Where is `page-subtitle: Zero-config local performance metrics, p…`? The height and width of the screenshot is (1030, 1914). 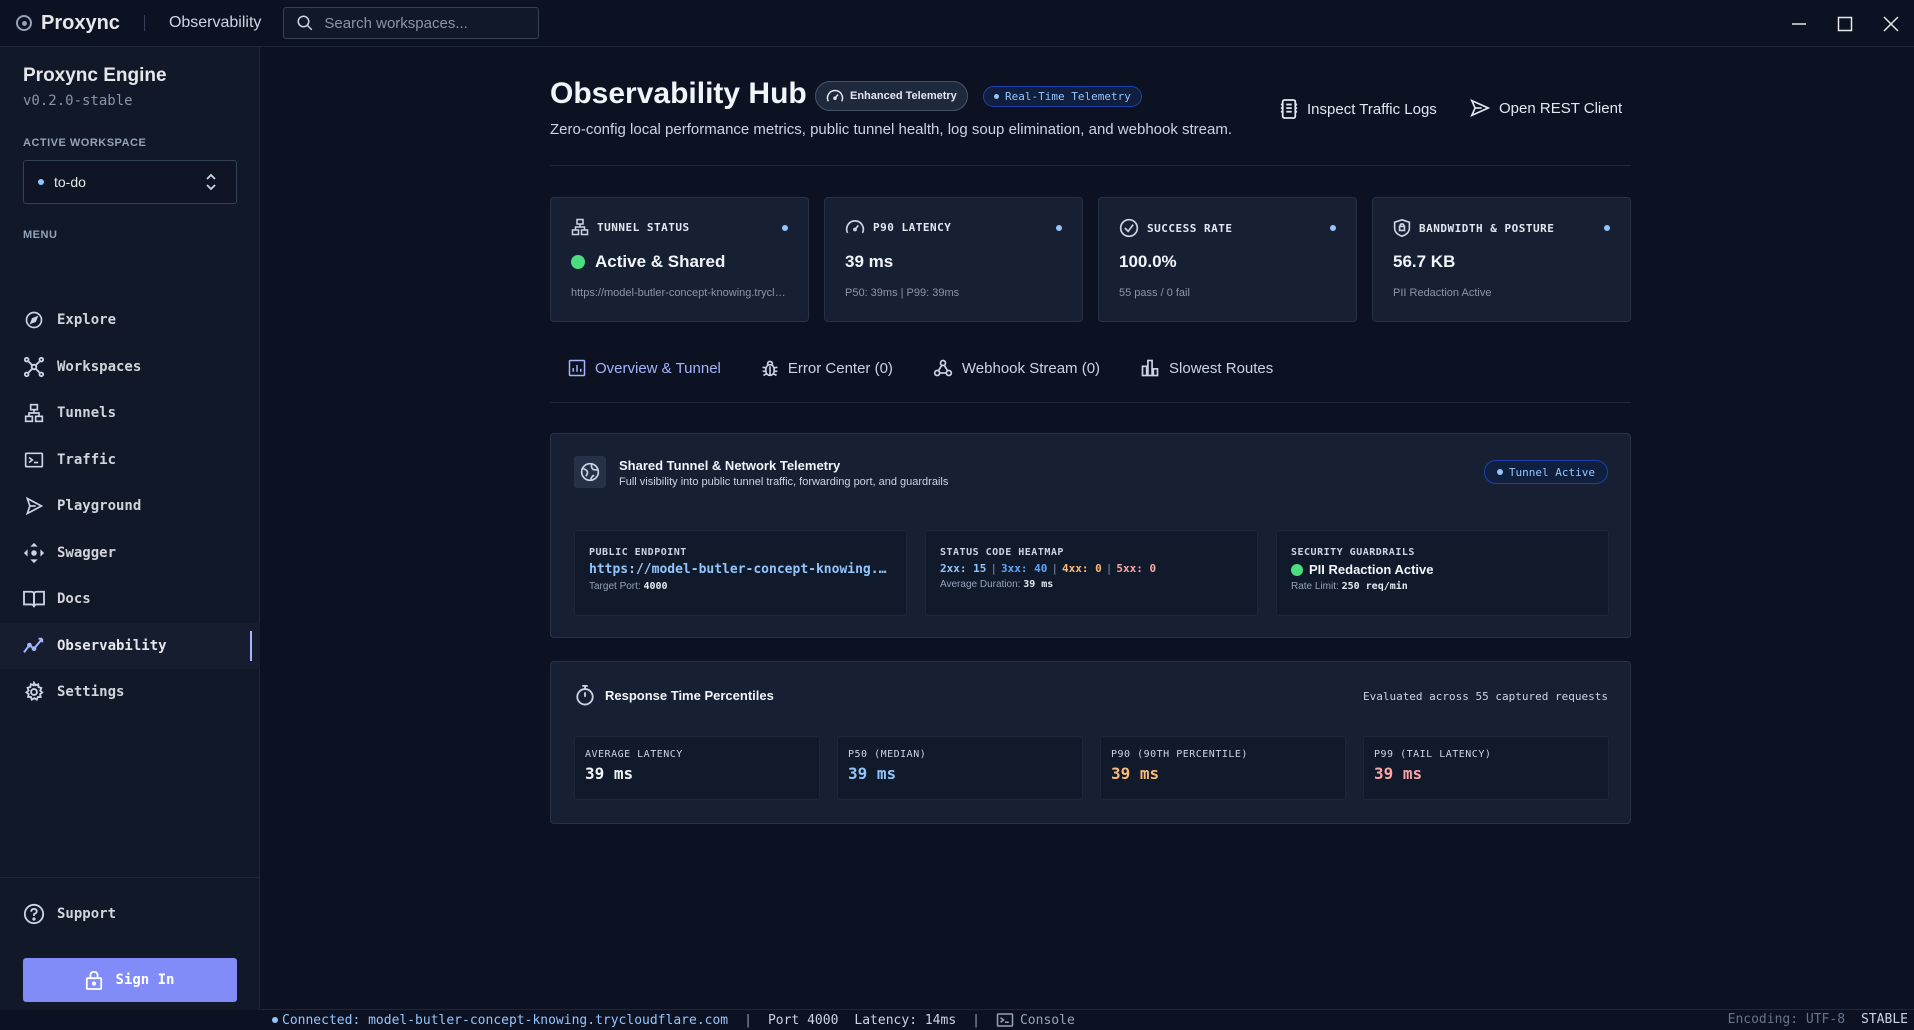
page-subtitle: Zero-config local performance metrics, p… is located at coordinates (891, 129).